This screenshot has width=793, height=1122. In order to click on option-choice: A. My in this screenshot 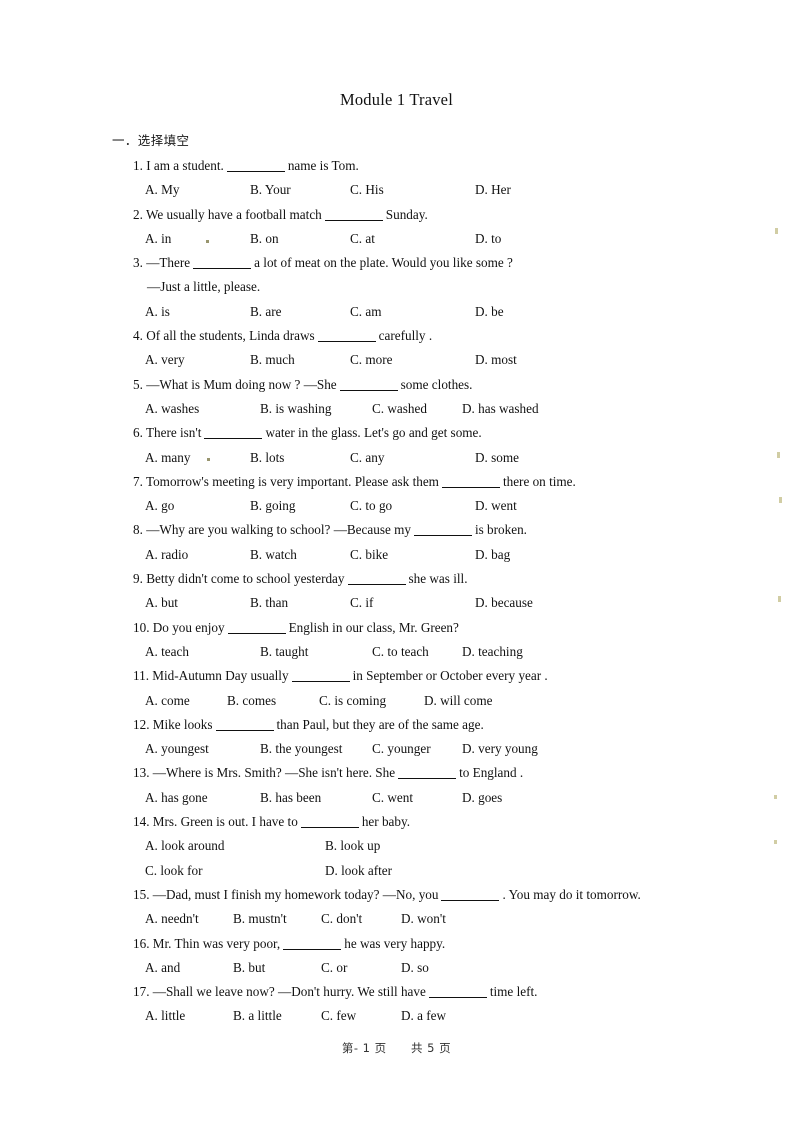, I will do `click(197, 190)`.